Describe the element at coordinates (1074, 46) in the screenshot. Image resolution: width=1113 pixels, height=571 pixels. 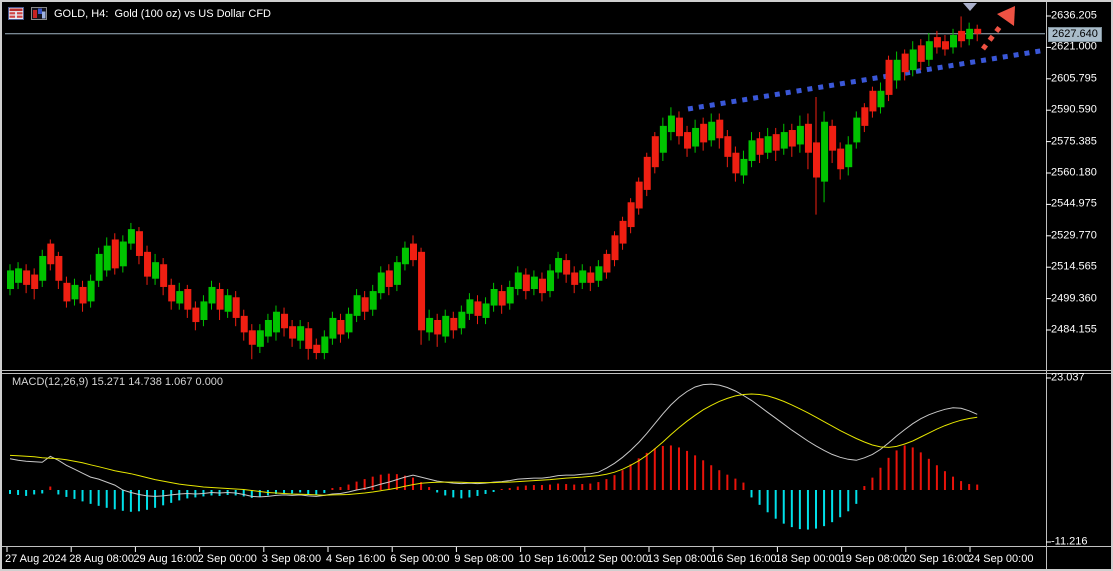
I see `price-axis-label: 2621.000` at that location.